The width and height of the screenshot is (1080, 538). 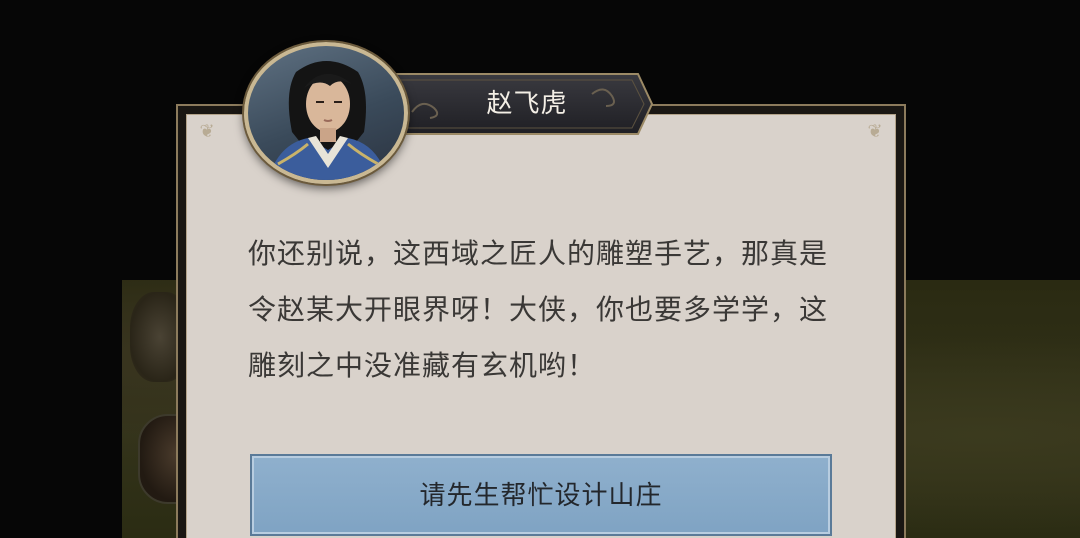 I want to click on choice-button-design-manor: 请先生帮忙设计山庄, so click(x=541, y=495).